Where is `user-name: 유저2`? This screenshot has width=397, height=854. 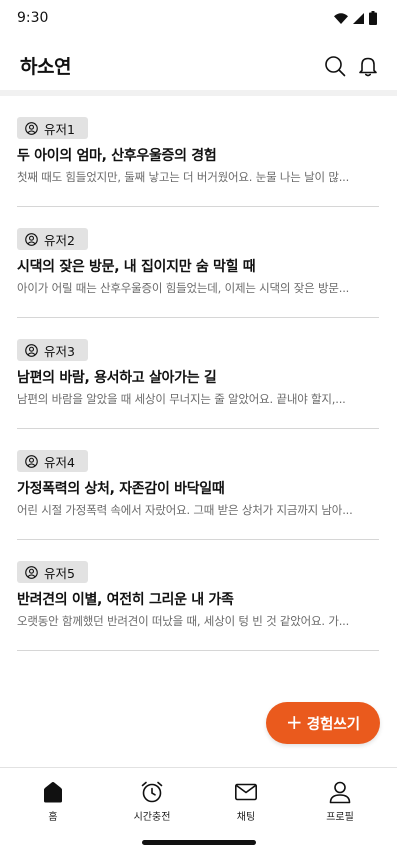
user-name: 유저2 is located at coordinates (59, 240).